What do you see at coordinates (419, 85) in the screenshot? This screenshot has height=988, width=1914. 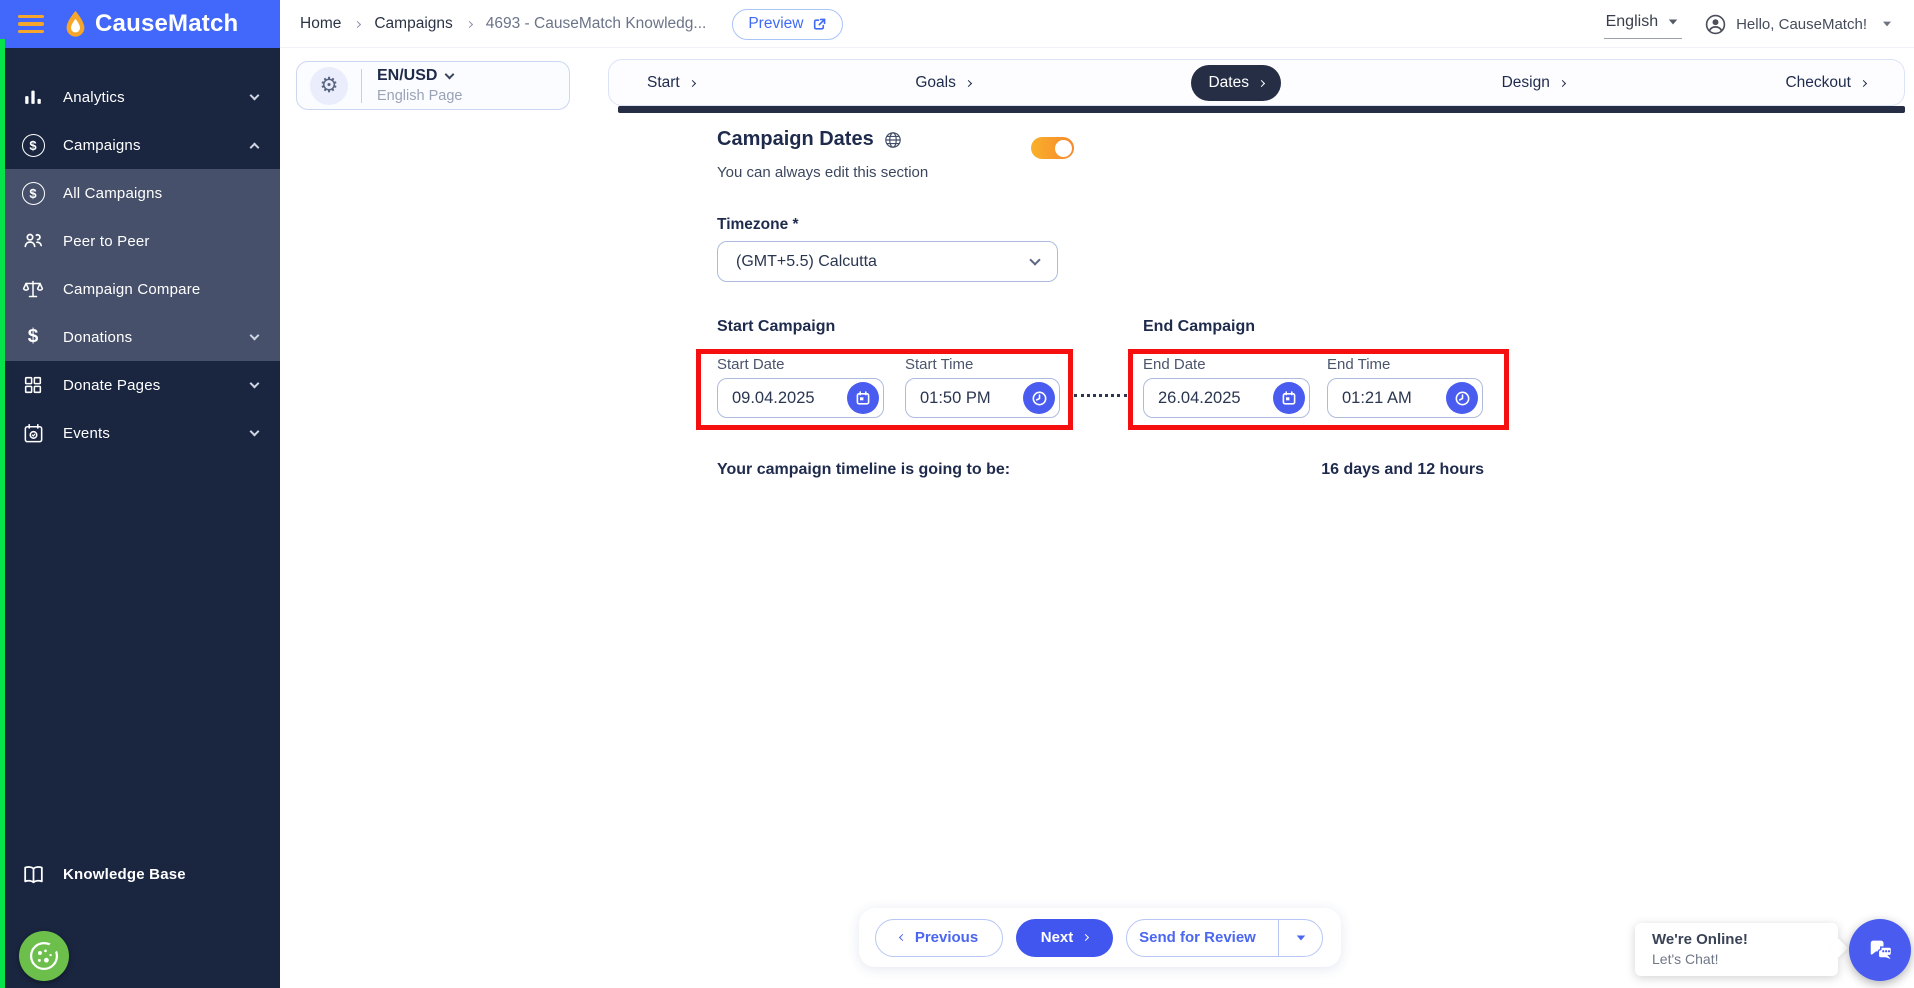 I see `locale-text: EN/USD English Page` at bounding box center [419, 85].